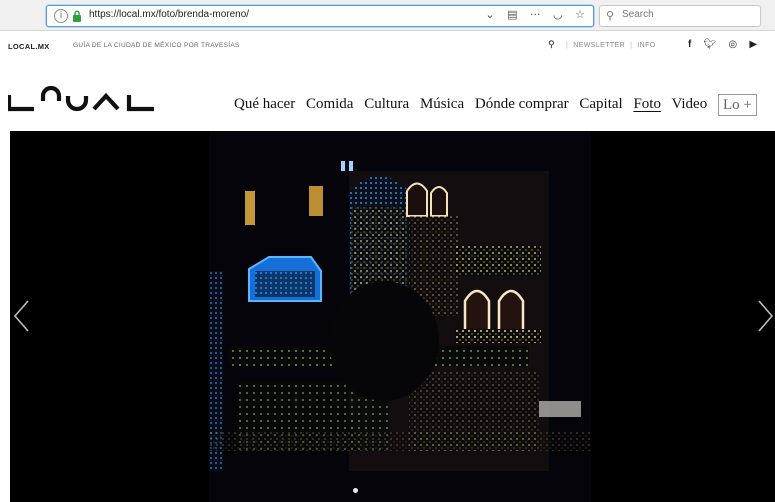  What do you see at coordinates (82, 99) in the screenshot?
I see `local-logo` at bounding box center [82, 99].